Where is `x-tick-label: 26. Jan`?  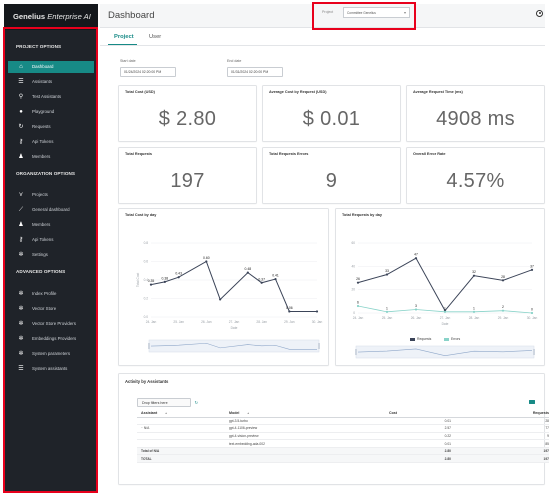
x-tick-label: 26. Jan is located at coordinates (206, 322).